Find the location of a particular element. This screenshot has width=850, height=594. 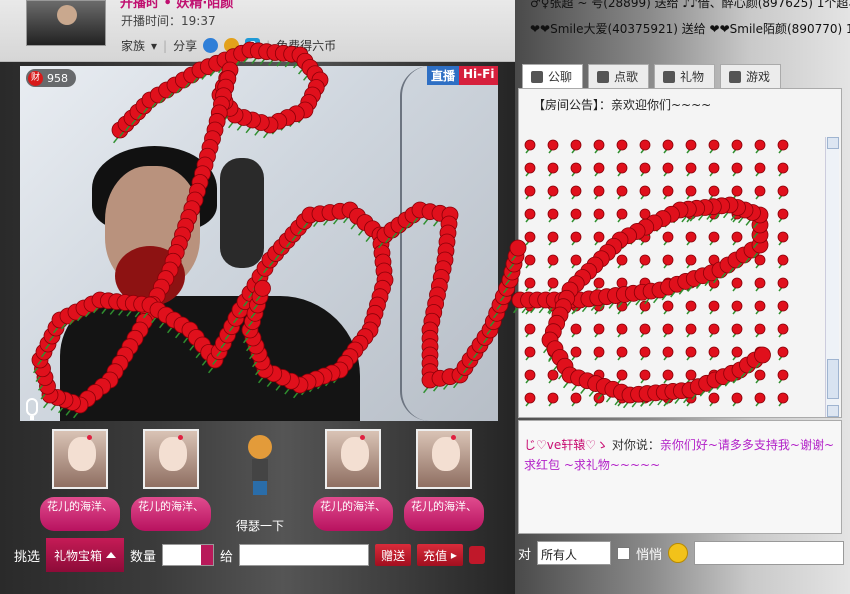

family-dropdown: 家族 is located at coordinates (133, 45).